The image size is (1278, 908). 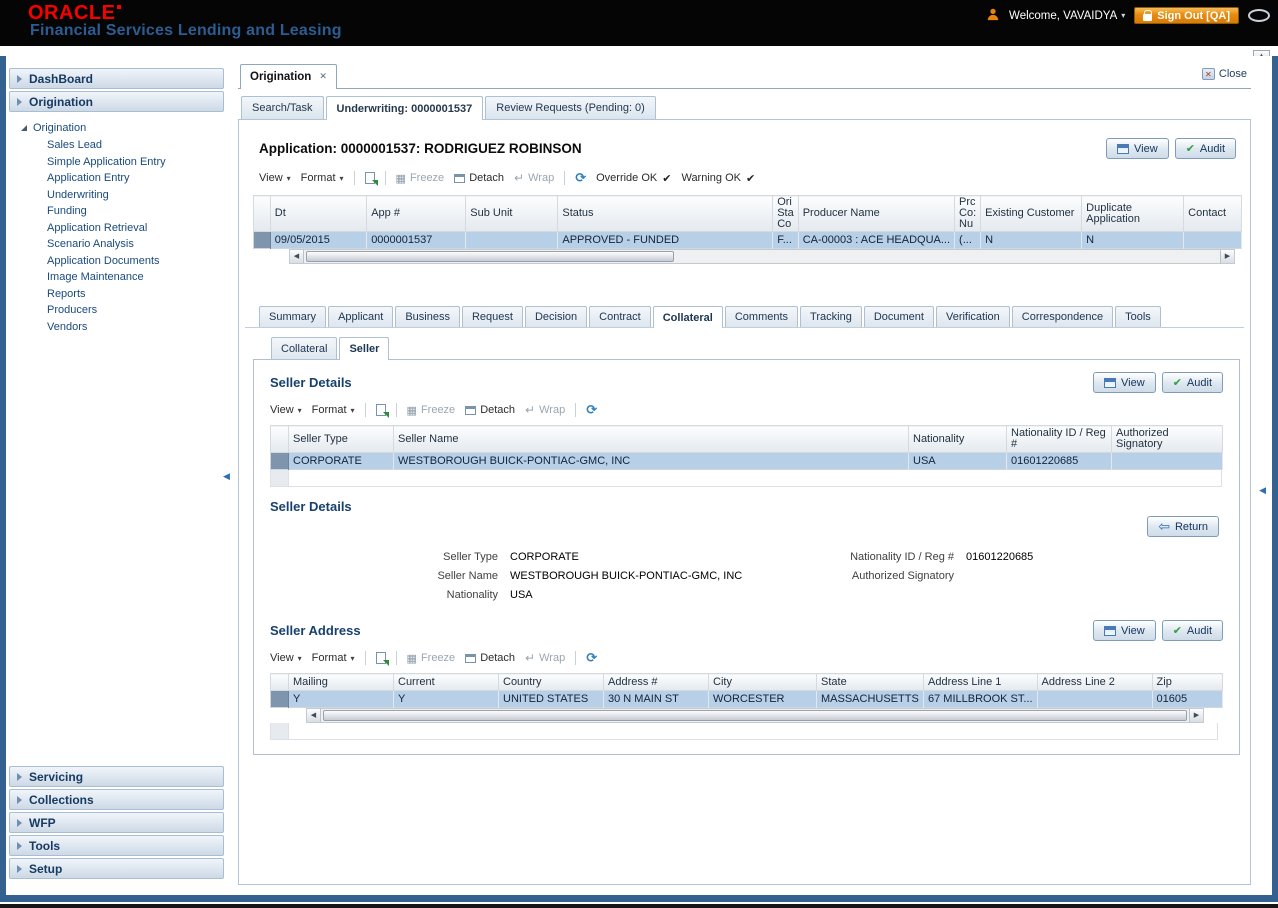 I want to click on tab-origination: Origination ✕, so click(x=288, y=76).